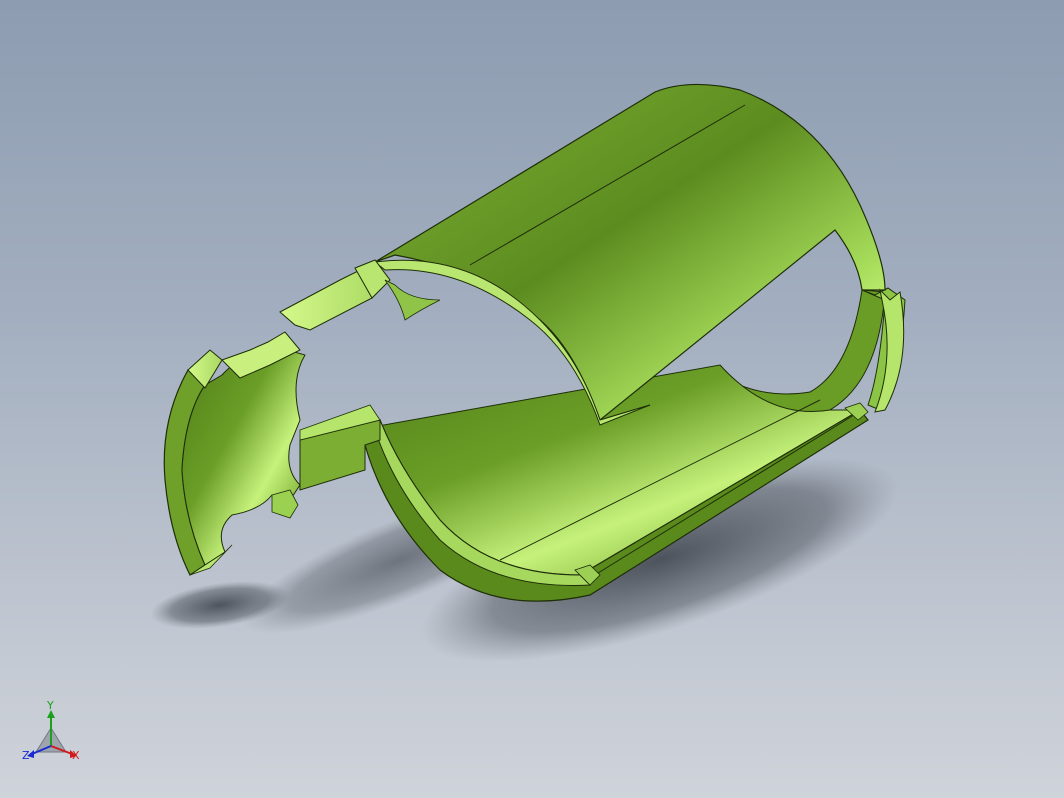 The image size is (1064, 798). Describe the element at coordinates (50, 705) in the screenshot. I see `y-axis-label: Y` at that location.